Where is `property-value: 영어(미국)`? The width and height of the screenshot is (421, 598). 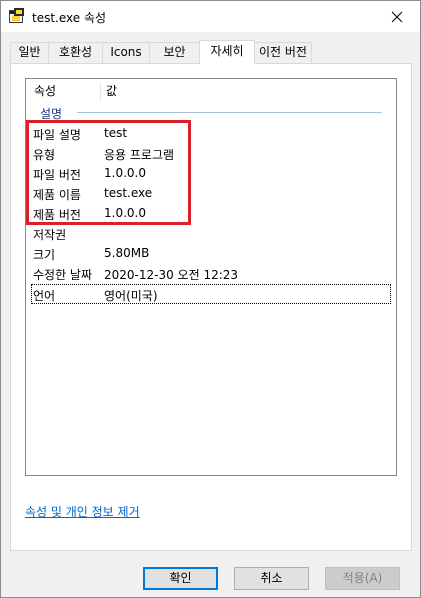 property-value: 영어(미국) is located at coordinates (131, 296).